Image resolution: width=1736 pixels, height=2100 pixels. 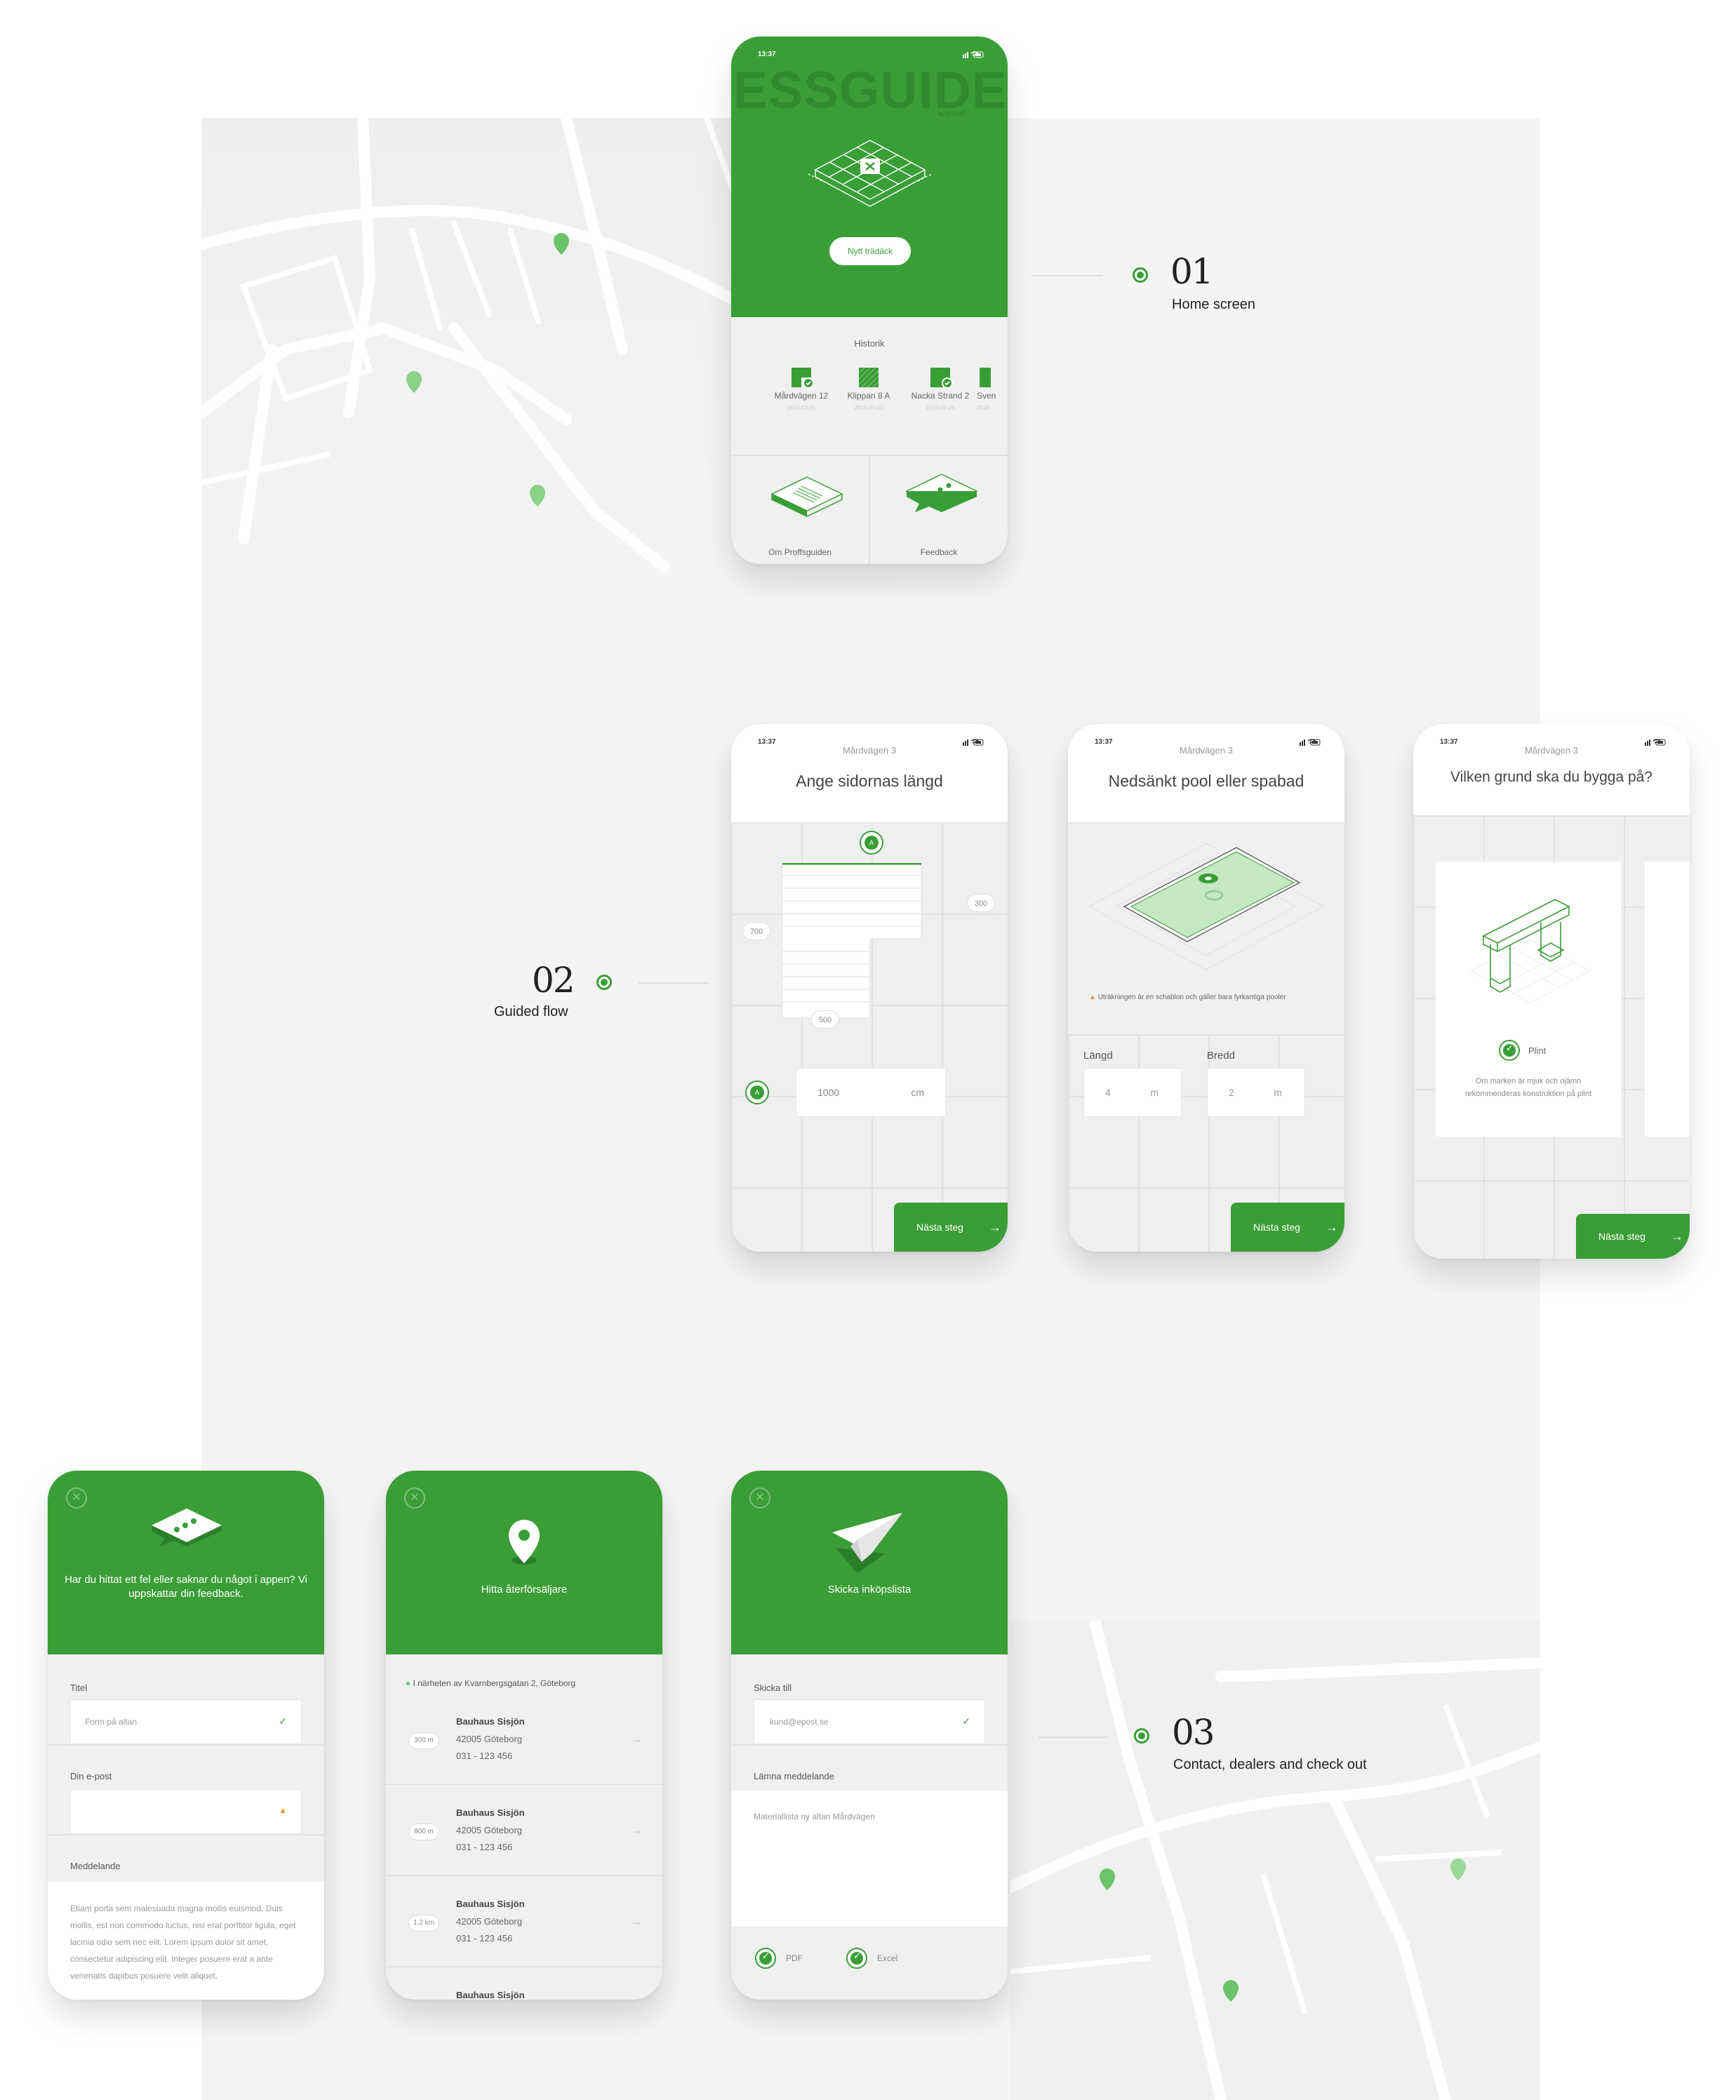 I want to click on section-number-03: 03, so click(x=1193, y=1732).